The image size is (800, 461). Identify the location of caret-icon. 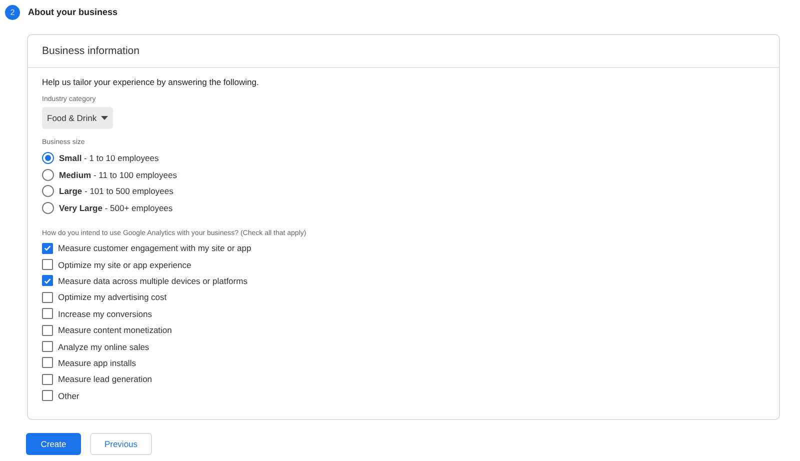
(104, 118).